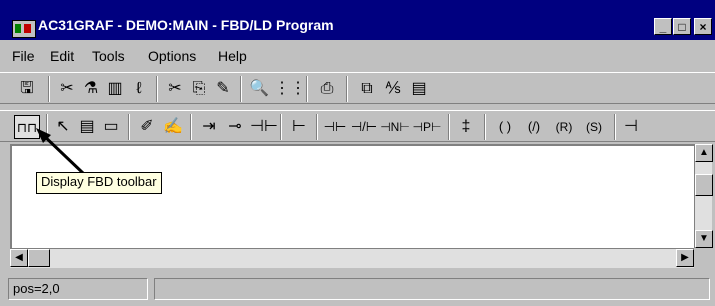  Describe the element at coordinates (199, 89) in the screenshot. I see `copy-icon: ⎘` at that location.